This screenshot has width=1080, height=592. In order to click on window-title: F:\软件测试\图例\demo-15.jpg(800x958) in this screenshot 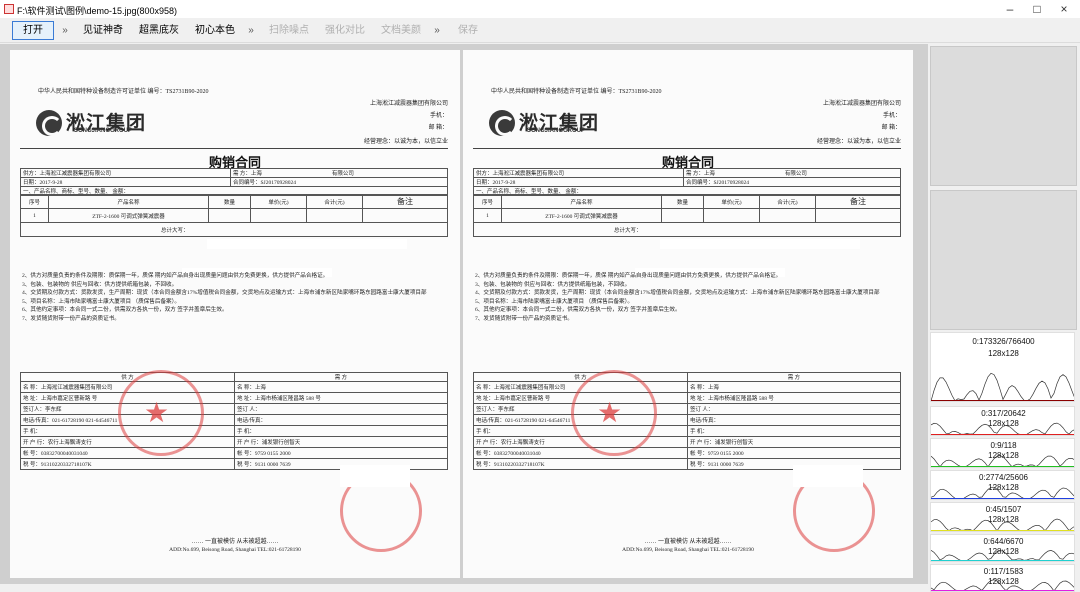, I will do `click(97, 11)`.